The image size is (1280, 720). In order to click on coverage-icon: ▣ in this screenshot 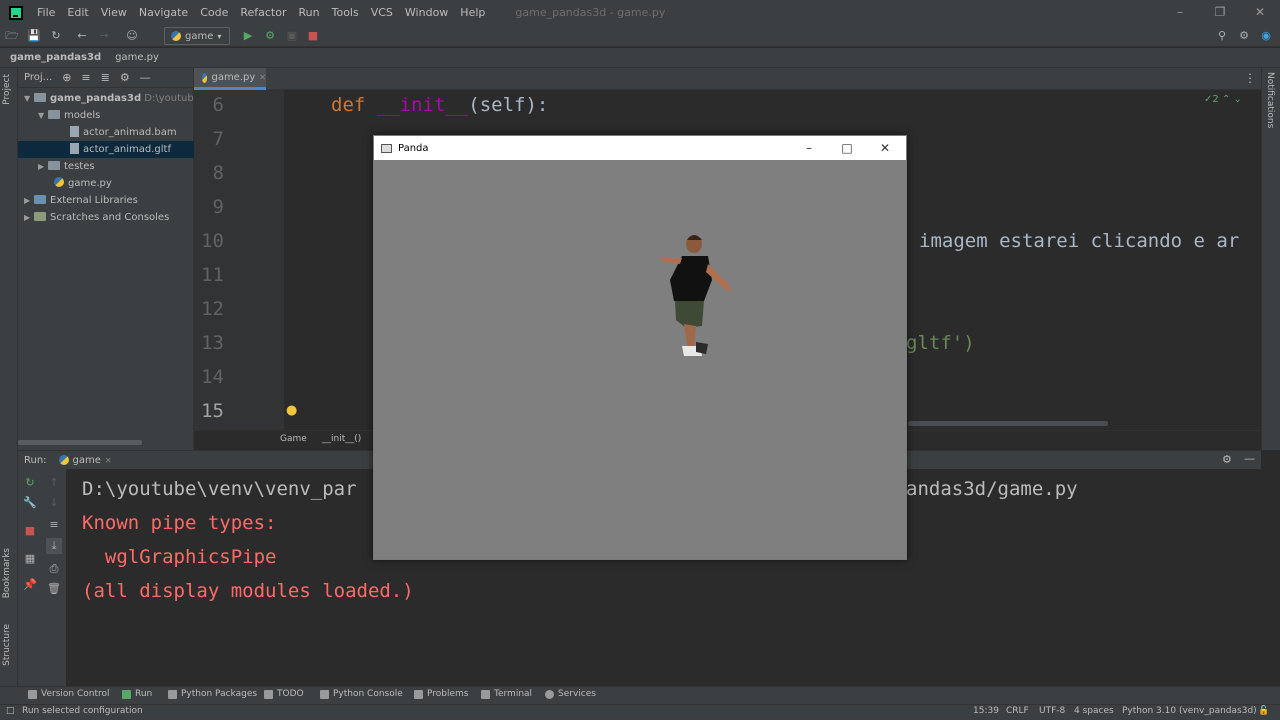, I will do `click(292, 36)`.